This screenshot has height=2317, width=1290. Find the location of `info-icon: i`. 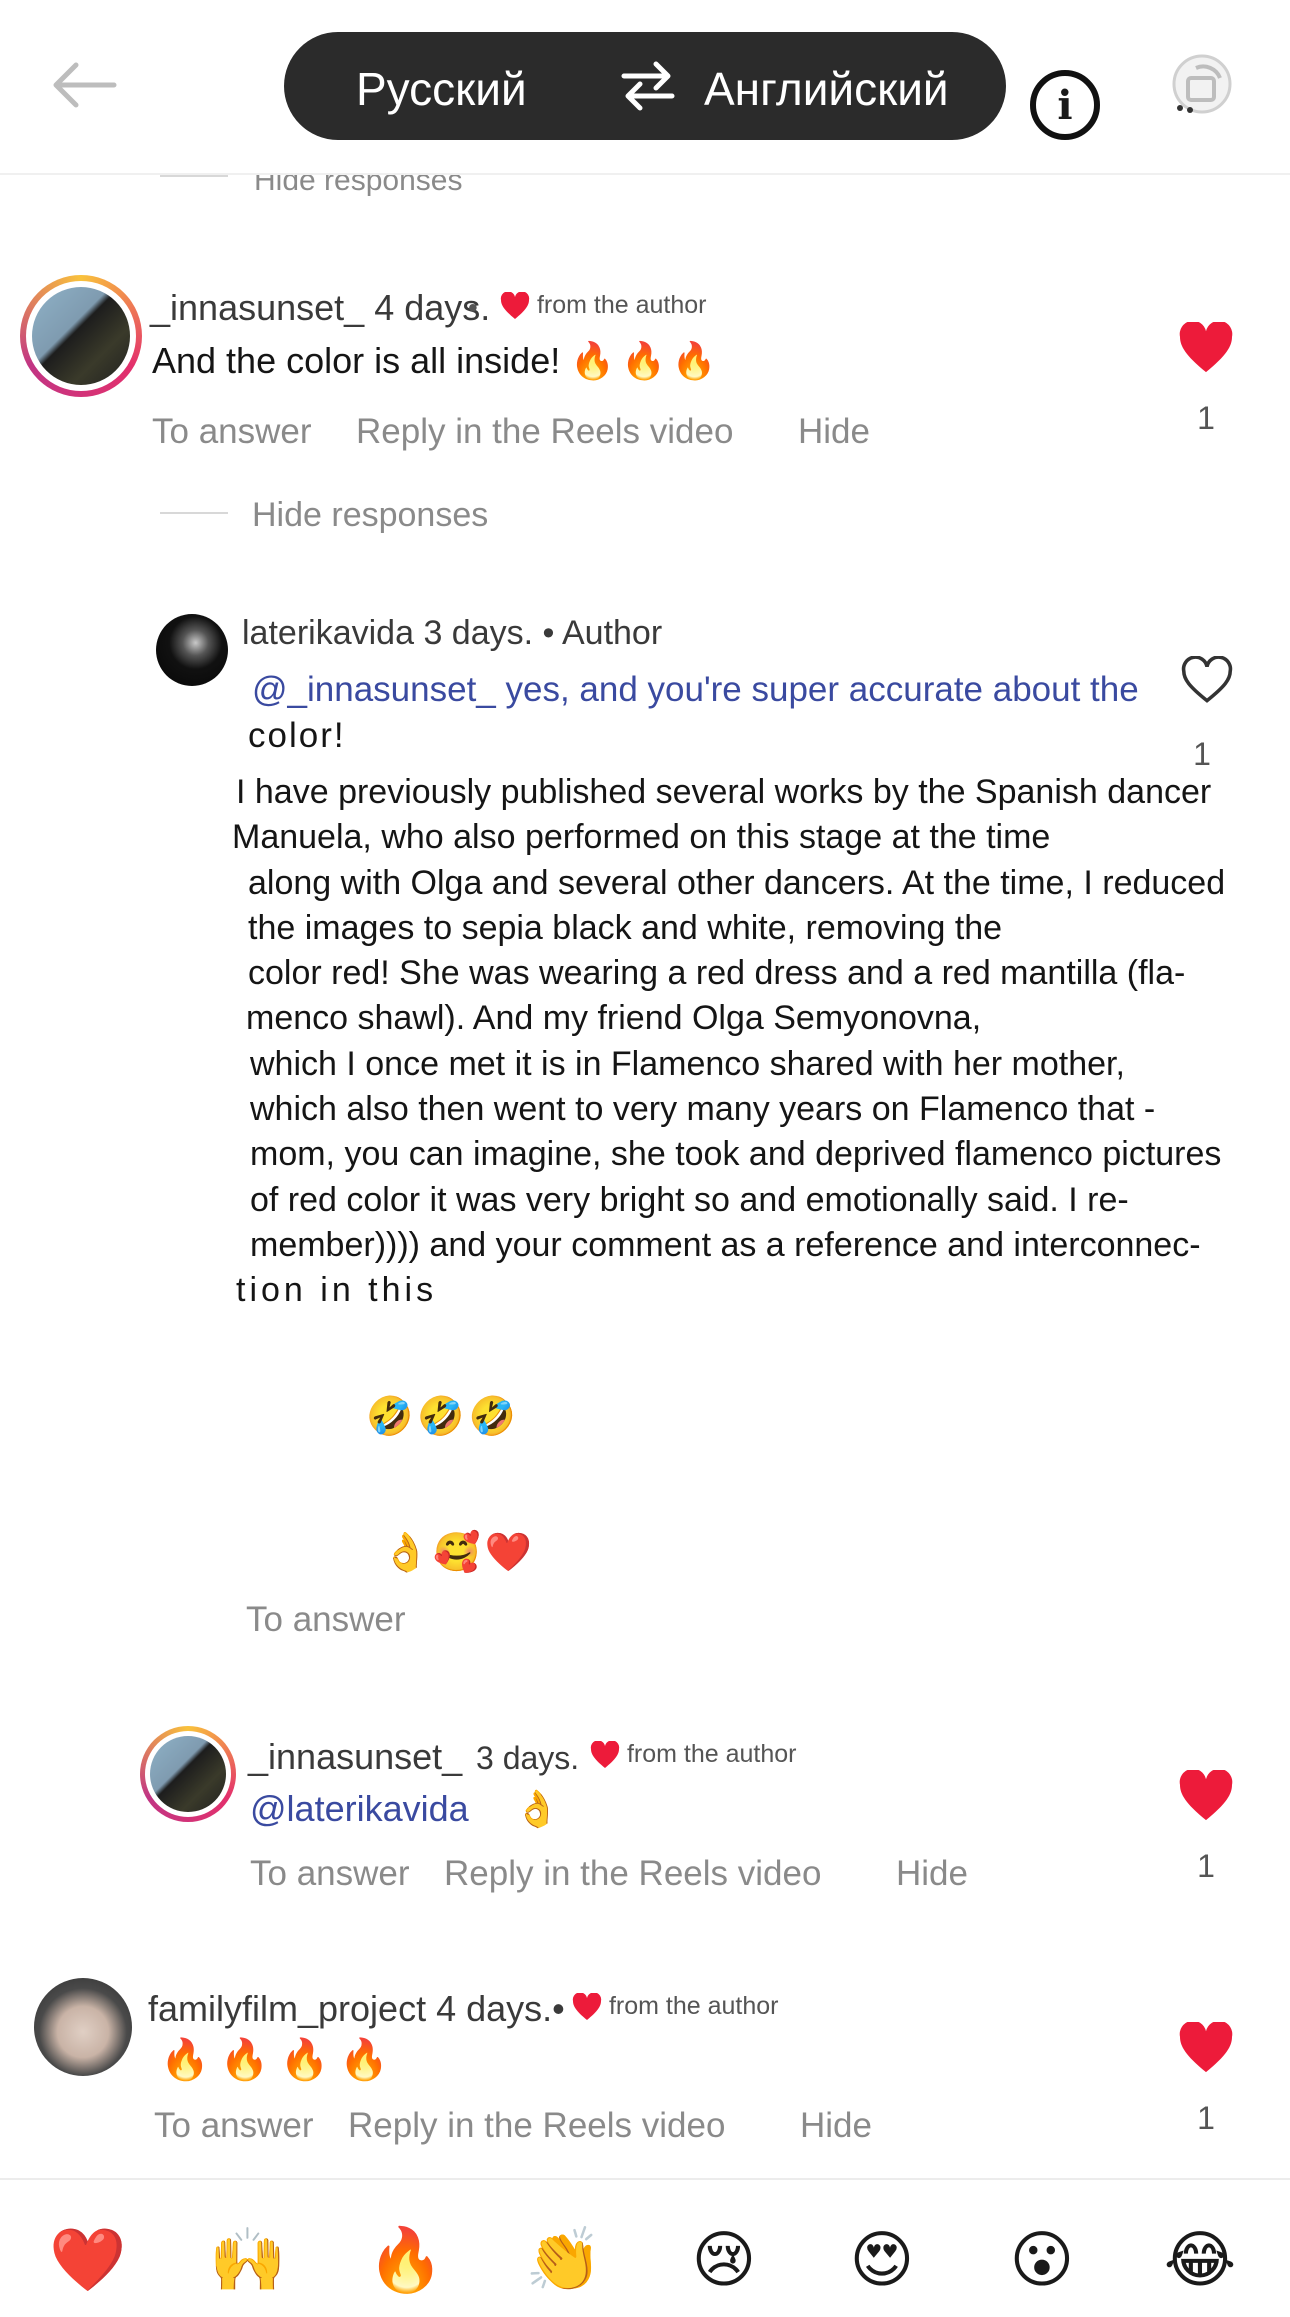

info-icon: i is located at coordinates (1065, 105).